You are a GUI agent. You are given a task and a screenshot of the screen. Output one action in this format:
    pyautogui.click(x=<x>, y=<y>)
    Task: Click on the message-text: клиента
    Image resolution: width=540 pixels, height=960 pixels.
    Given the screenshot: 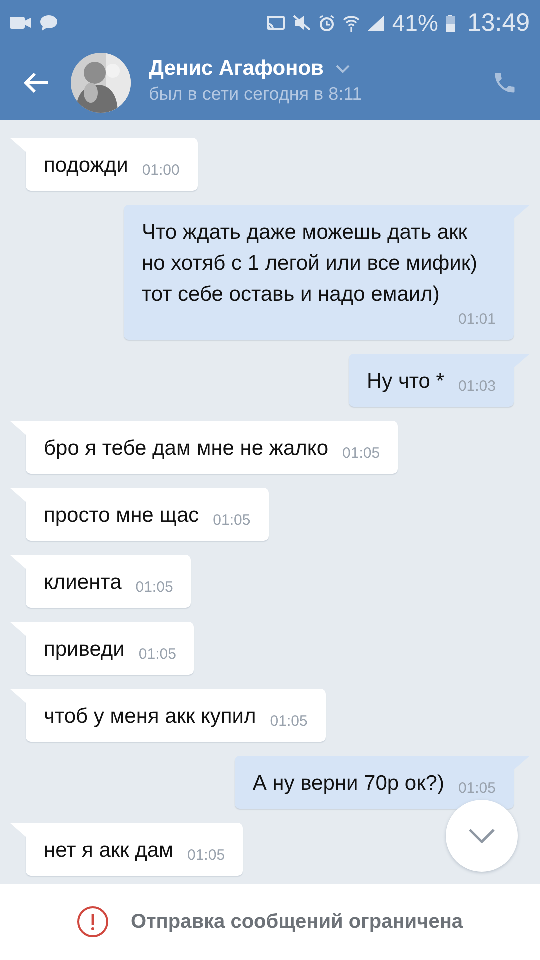 What is the action you would take?
    pyautogui.click(x=83, y=583)
    